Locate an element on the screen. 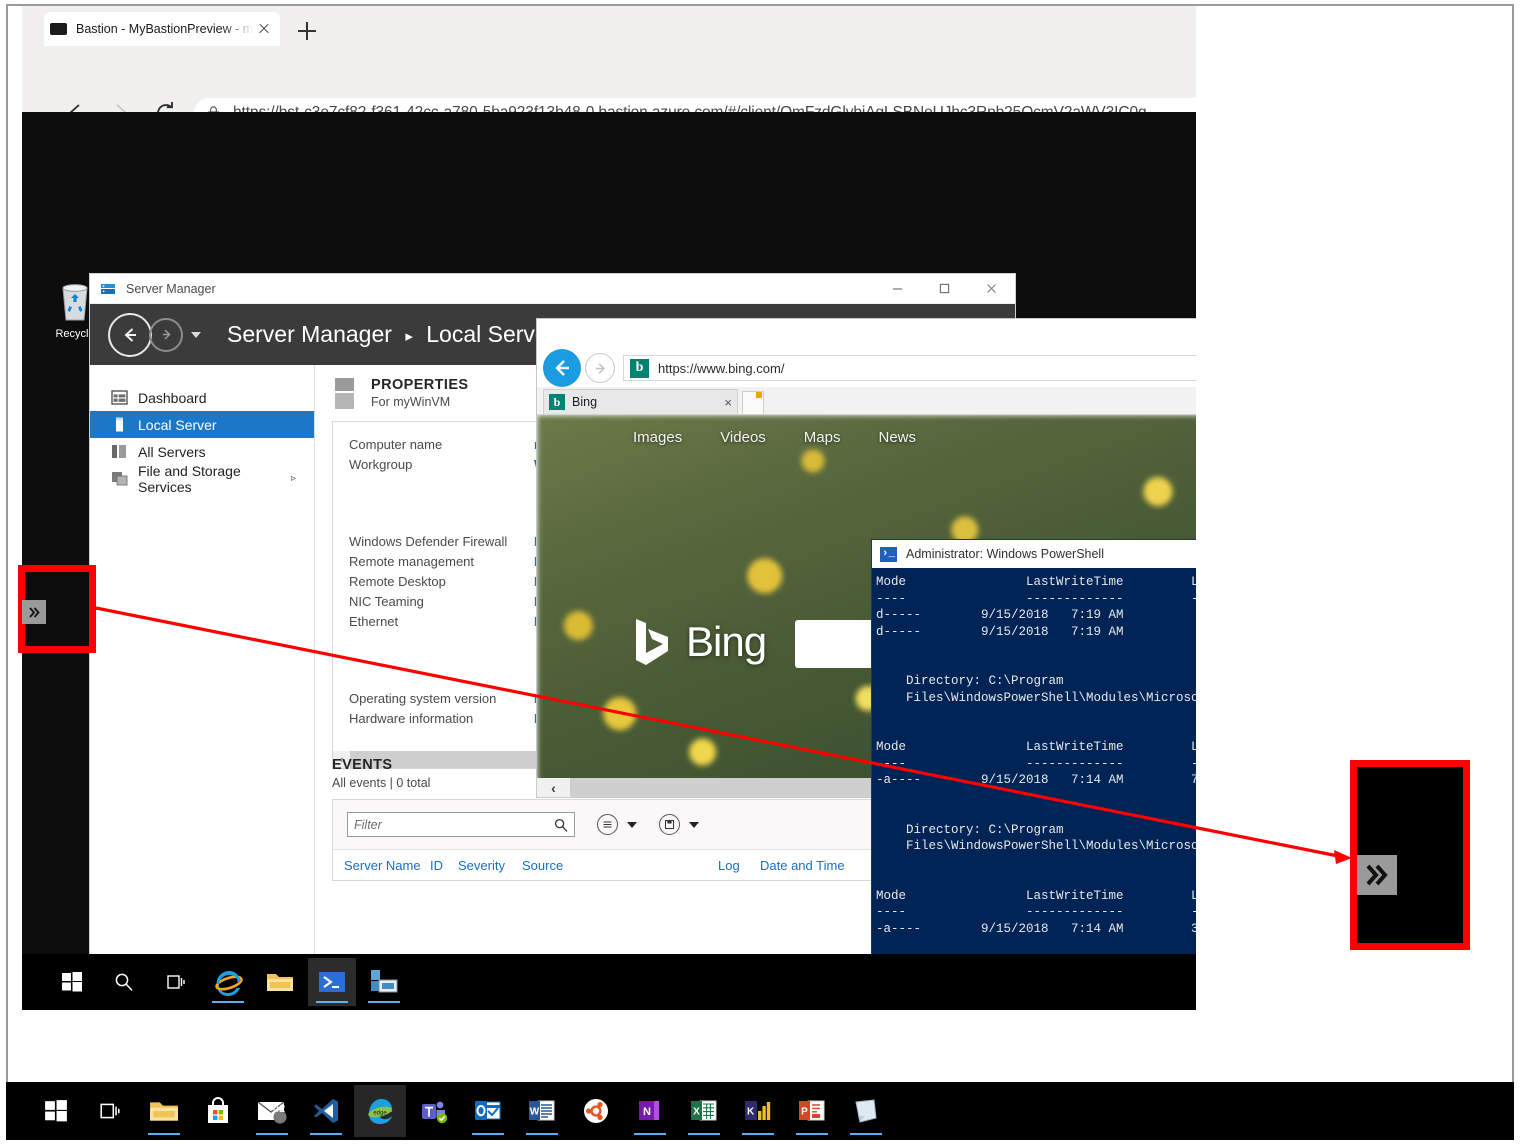 This screenshot has width=1526, height=1144. bing-nav-videos: Videos is located at coordinates (743, 437).